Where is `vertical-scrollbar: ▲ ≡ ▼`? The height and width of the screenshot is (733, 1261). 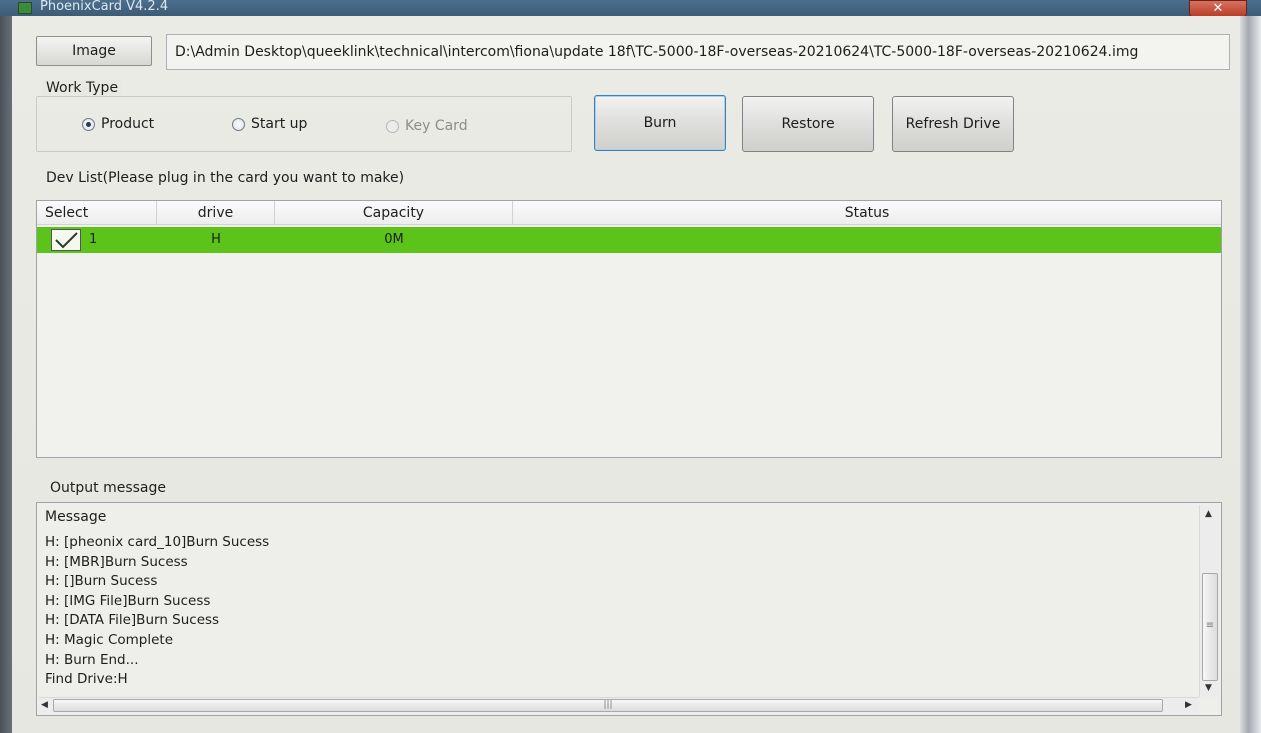
vertical-scrollbar: ▲ ≡ ▼ is located at coordinates (1209, 601).